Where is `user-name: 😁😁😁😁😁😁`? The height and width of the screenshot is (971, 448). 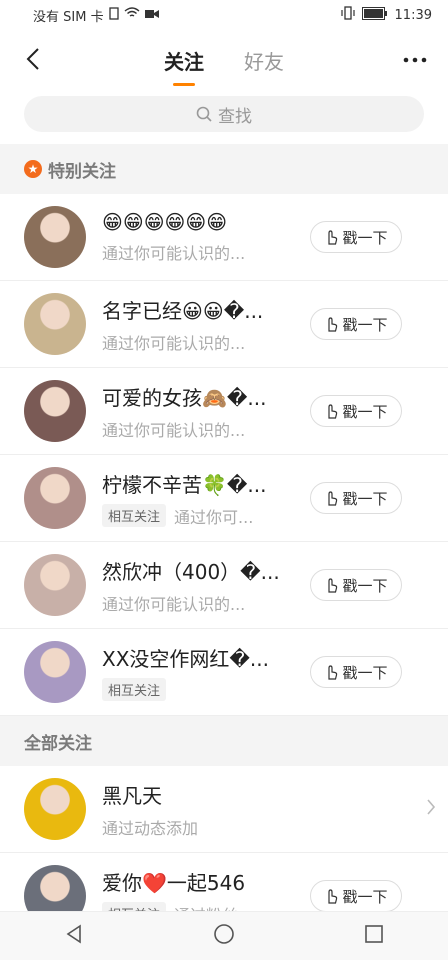 user-name: 😁😁😁😁😁😁 is located at coordinates (165, 222).